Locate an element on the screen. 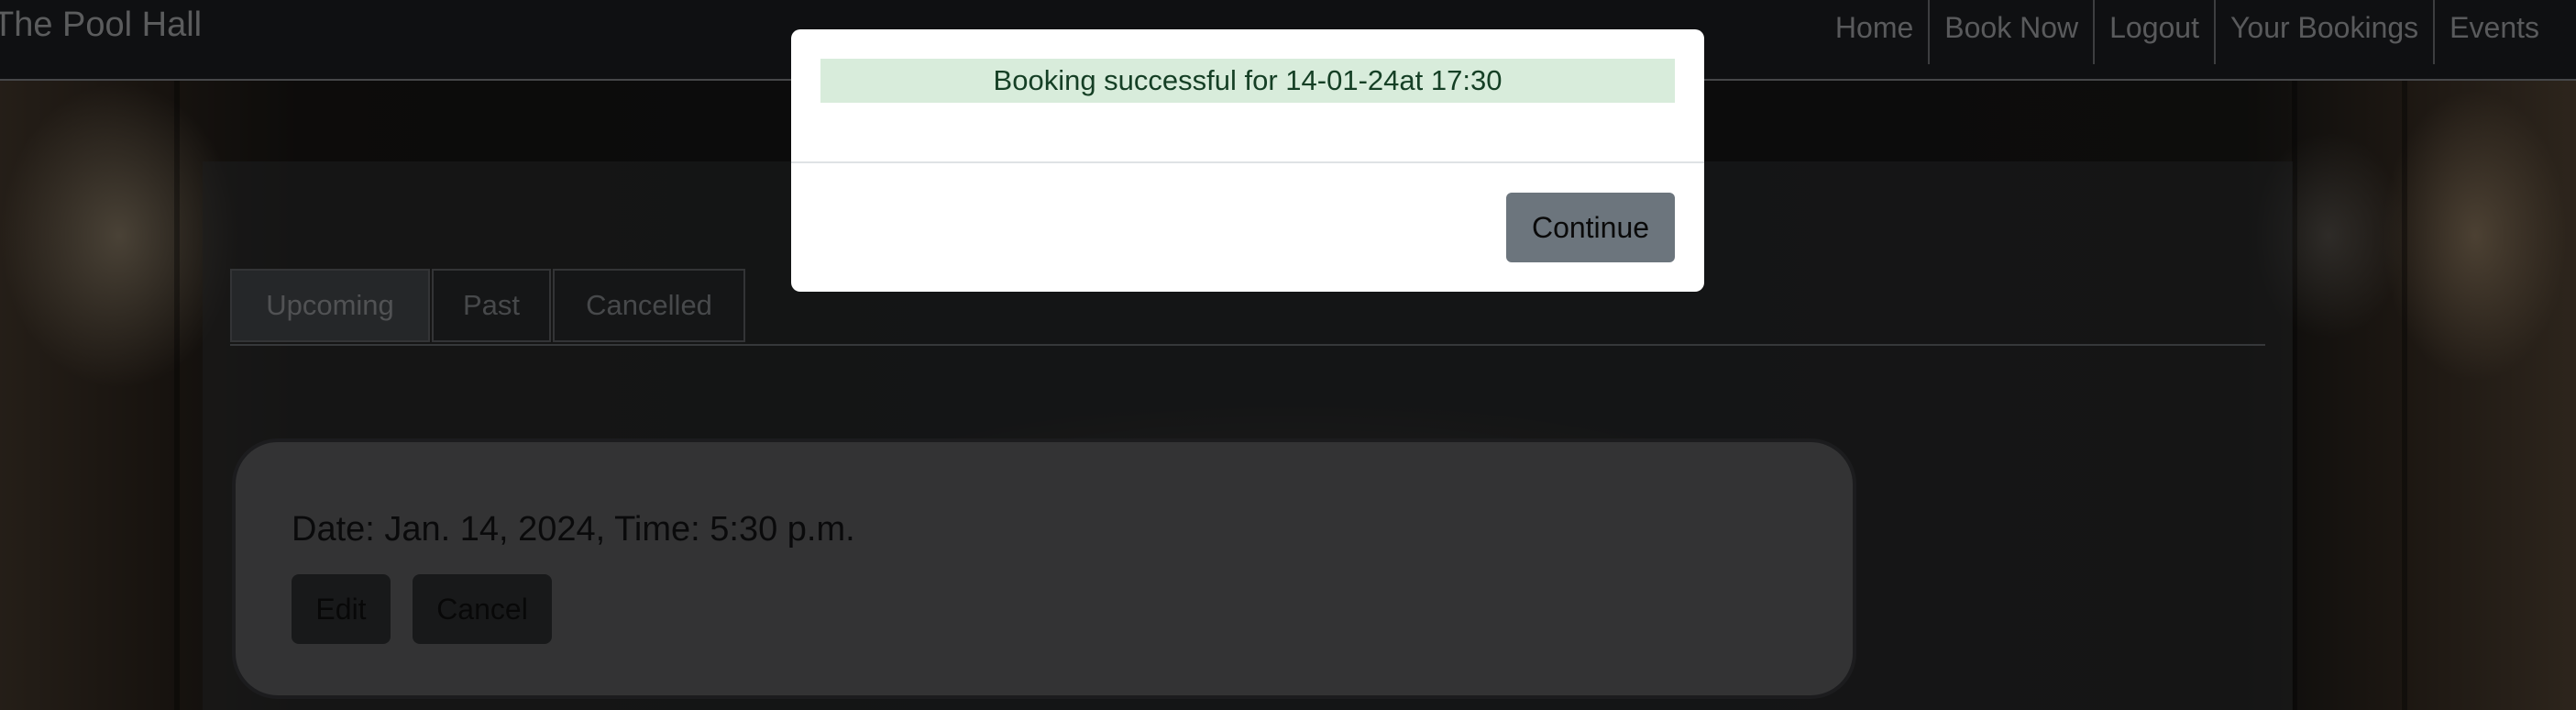  modal-footer-divider is located at coordinates (1247, 162).